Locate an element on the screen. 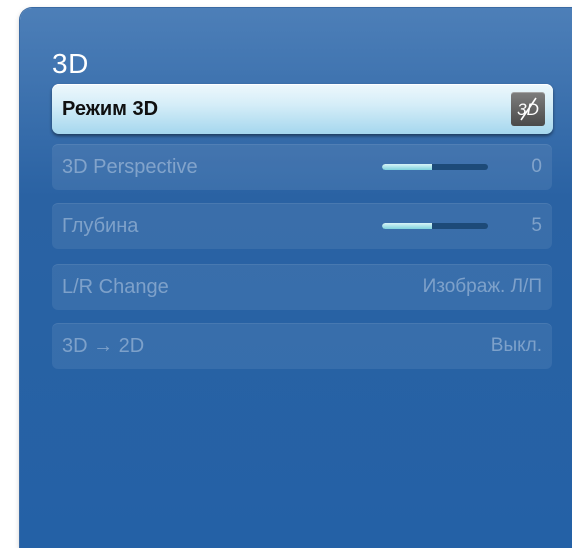 This screenshot has width=572, height=548. menu-item-label: Глубина is located at coordinates (100, 226).